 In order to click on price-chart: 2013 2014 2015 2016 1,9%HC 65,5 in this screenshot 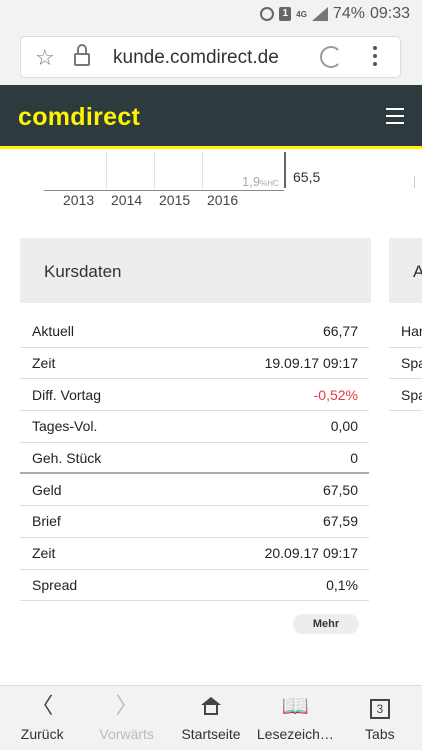, I will do `click(211, 183)`.